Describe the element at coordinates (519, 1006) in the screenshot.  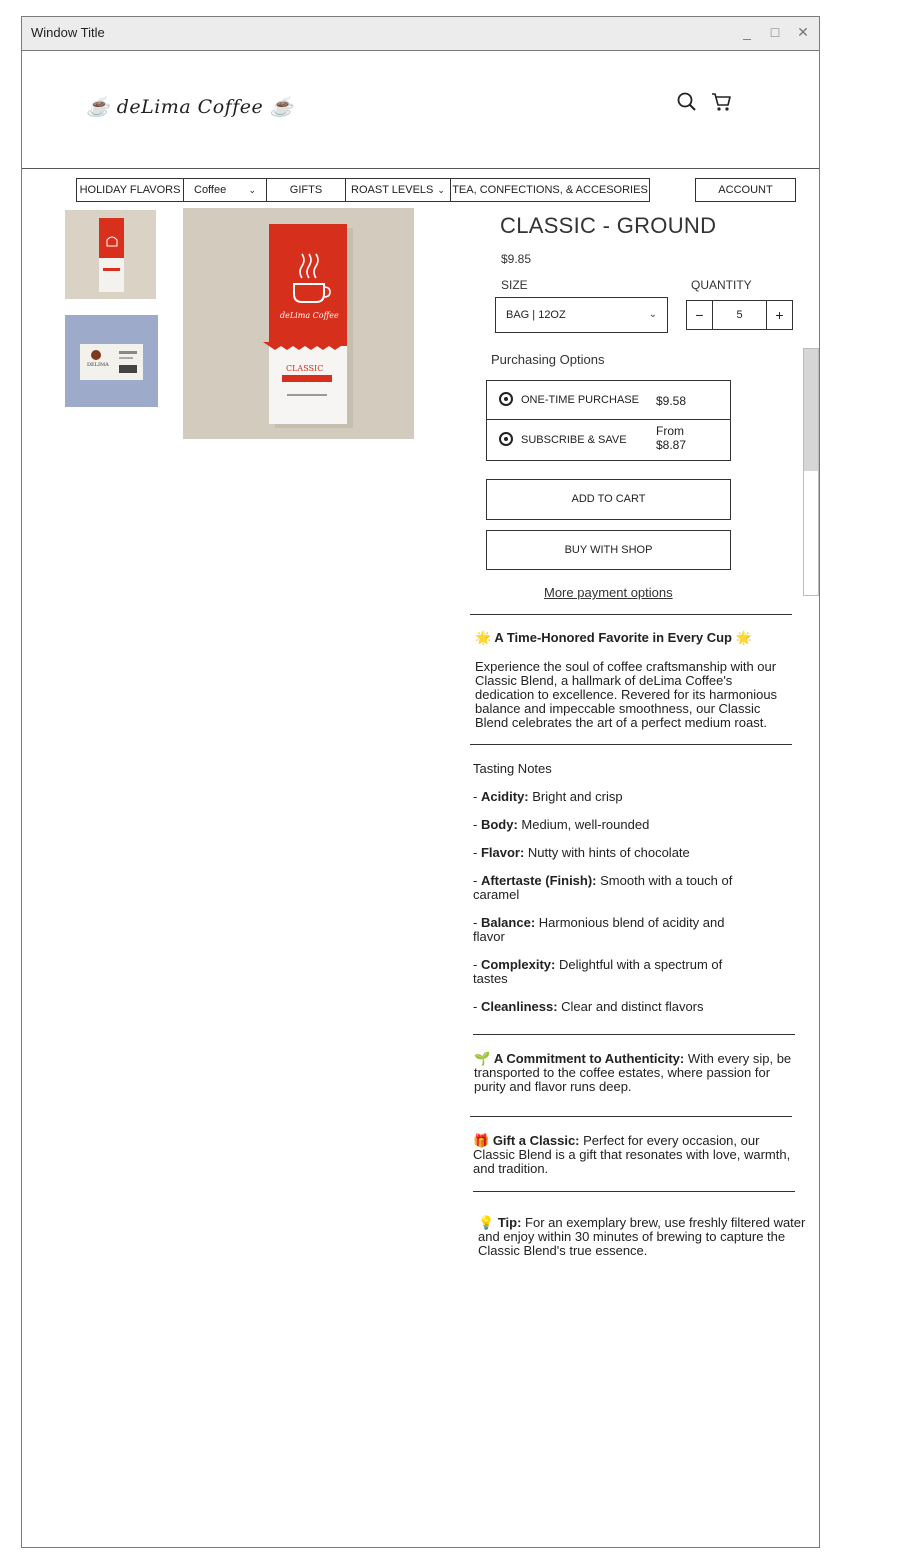
I see `note-term: Cleanliness:` at that location.